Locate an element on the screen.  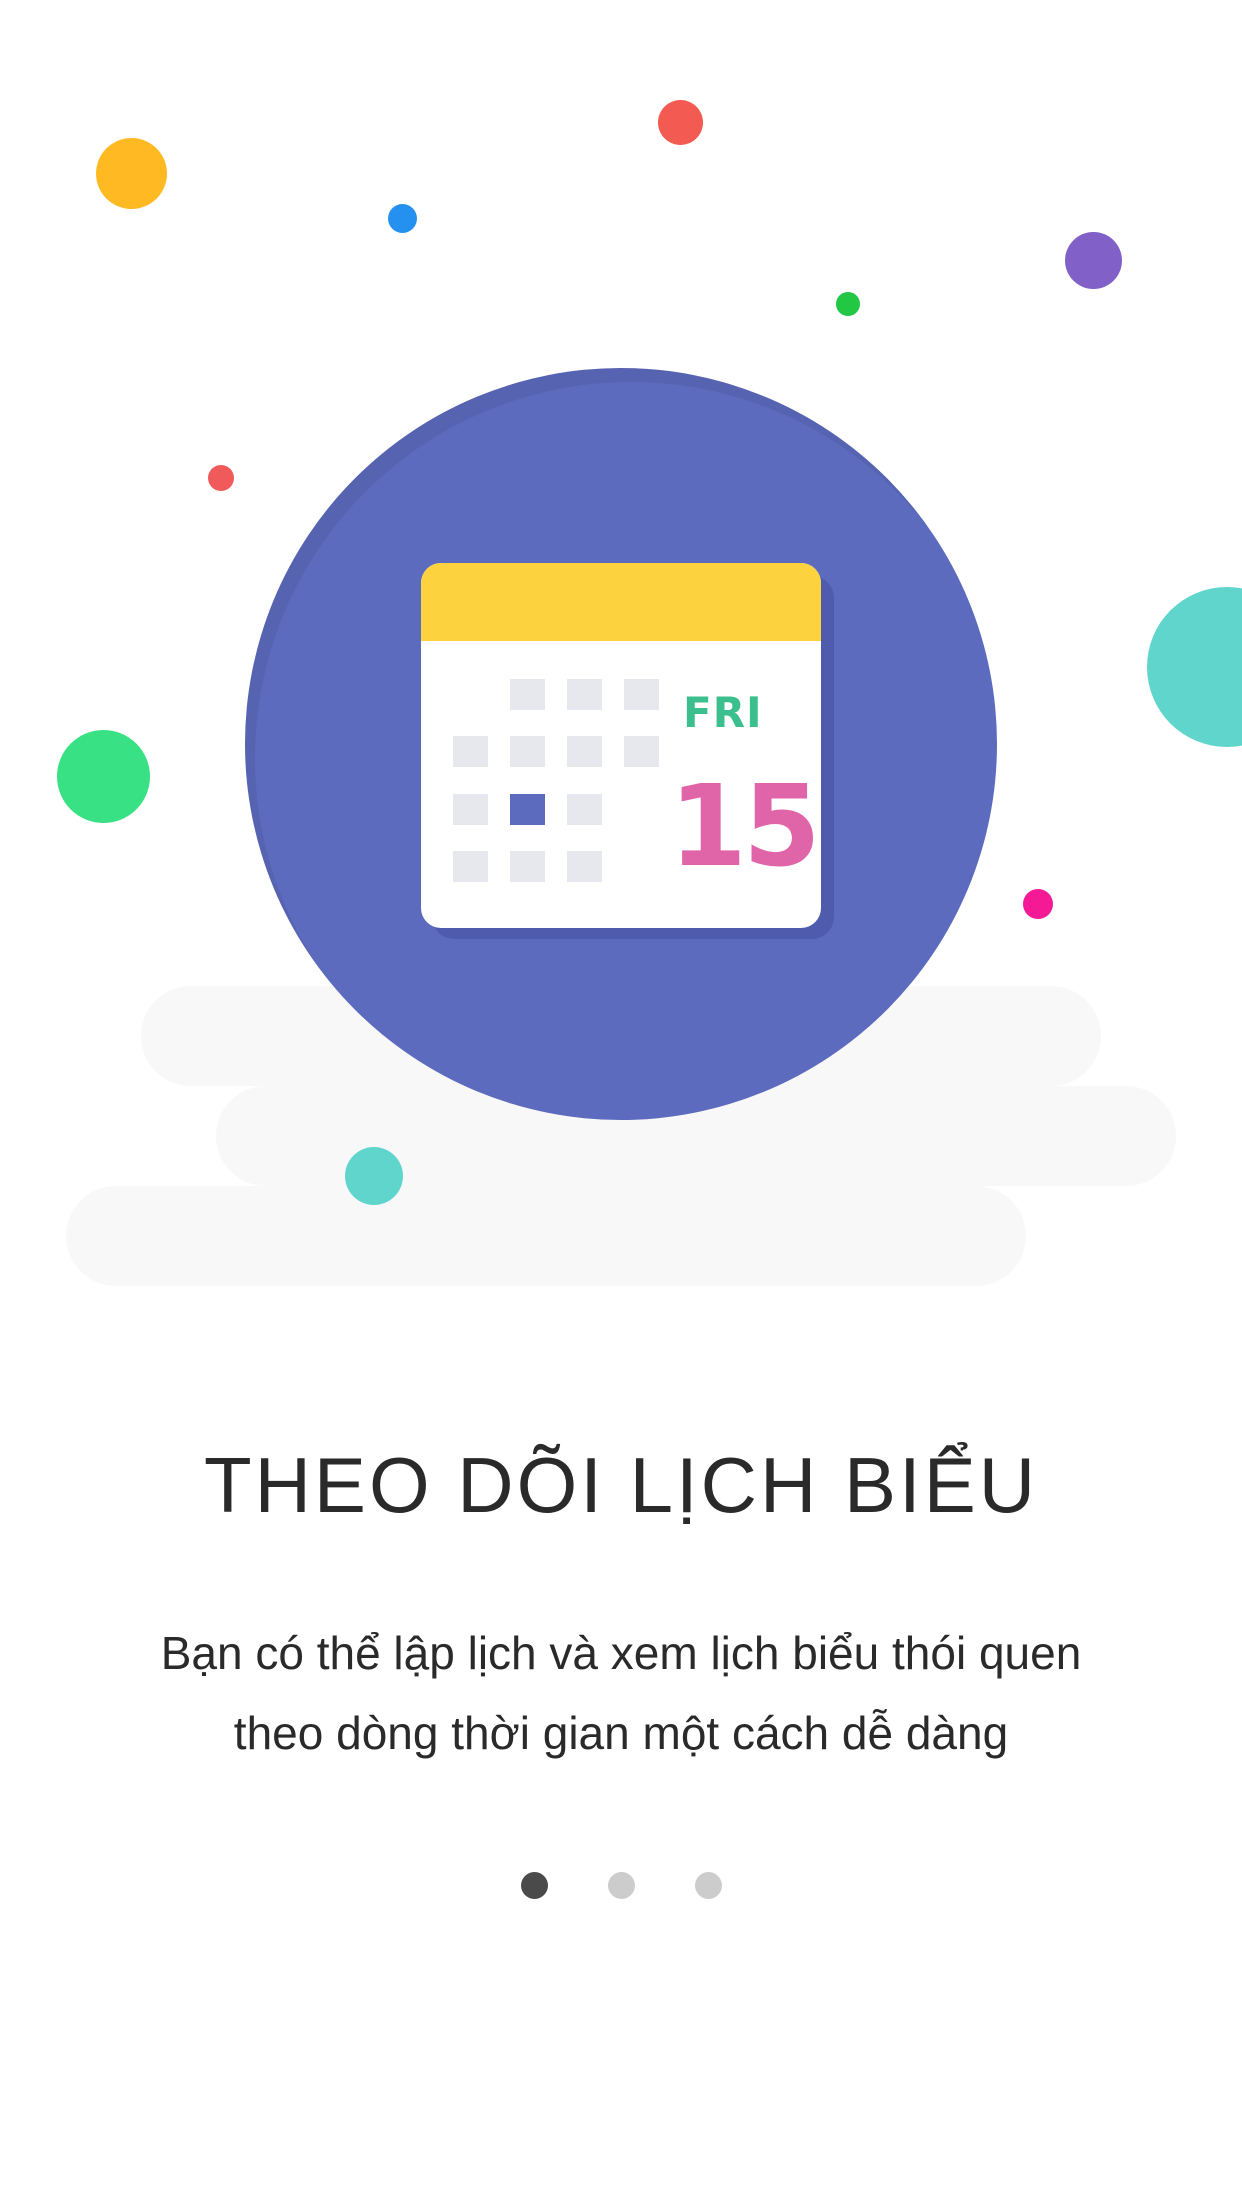
cloud-shape is located at coordinates (546, 1236).